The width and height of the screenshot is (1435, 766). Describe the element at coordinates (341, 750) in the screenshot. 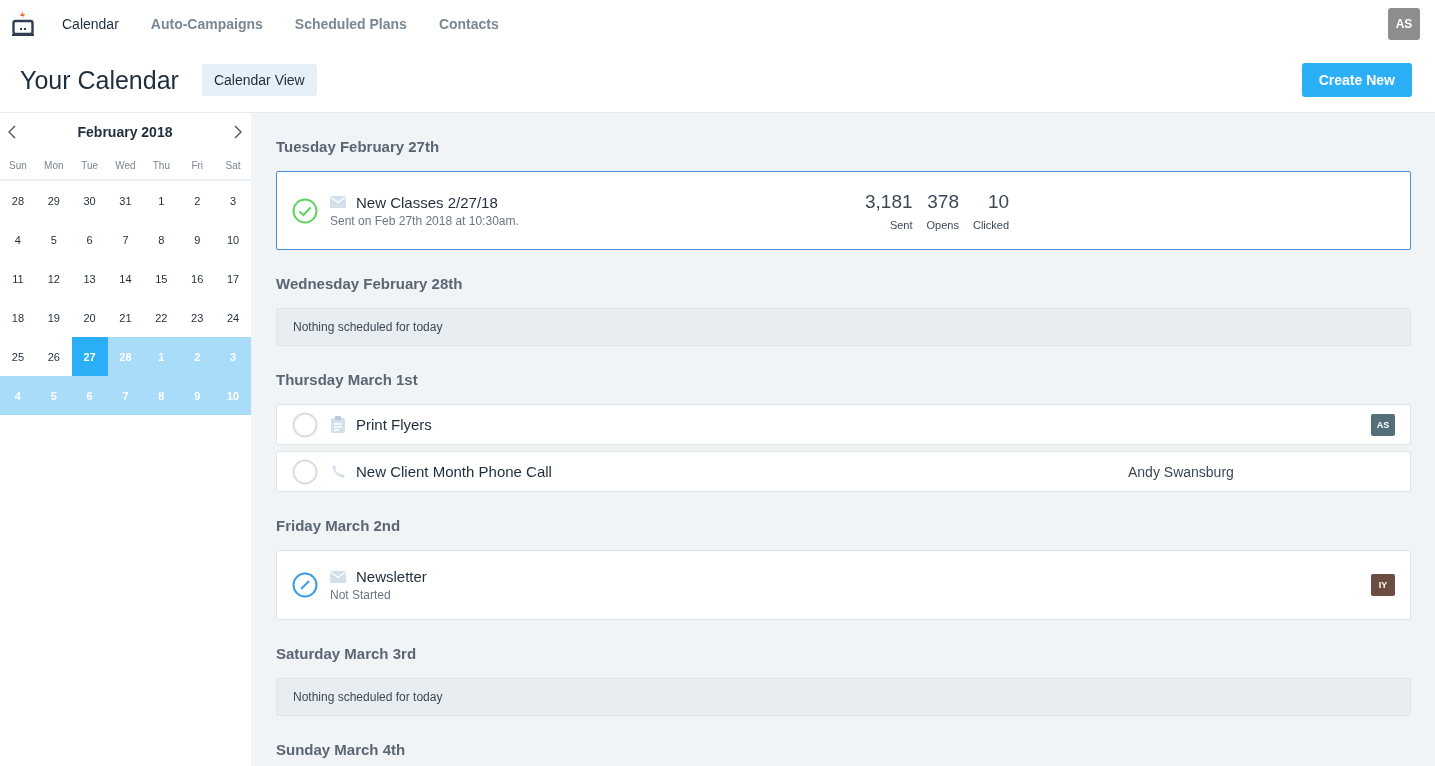

I see `day-heading: Sunday March 4th` at that location.